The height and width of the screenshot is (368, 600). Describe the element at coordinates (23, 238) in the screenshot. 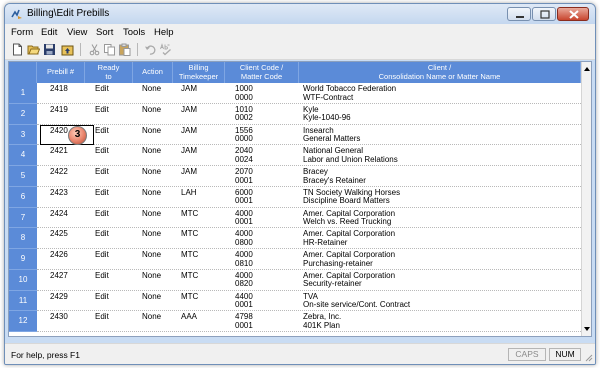

I see `row-header: 8` at that location.